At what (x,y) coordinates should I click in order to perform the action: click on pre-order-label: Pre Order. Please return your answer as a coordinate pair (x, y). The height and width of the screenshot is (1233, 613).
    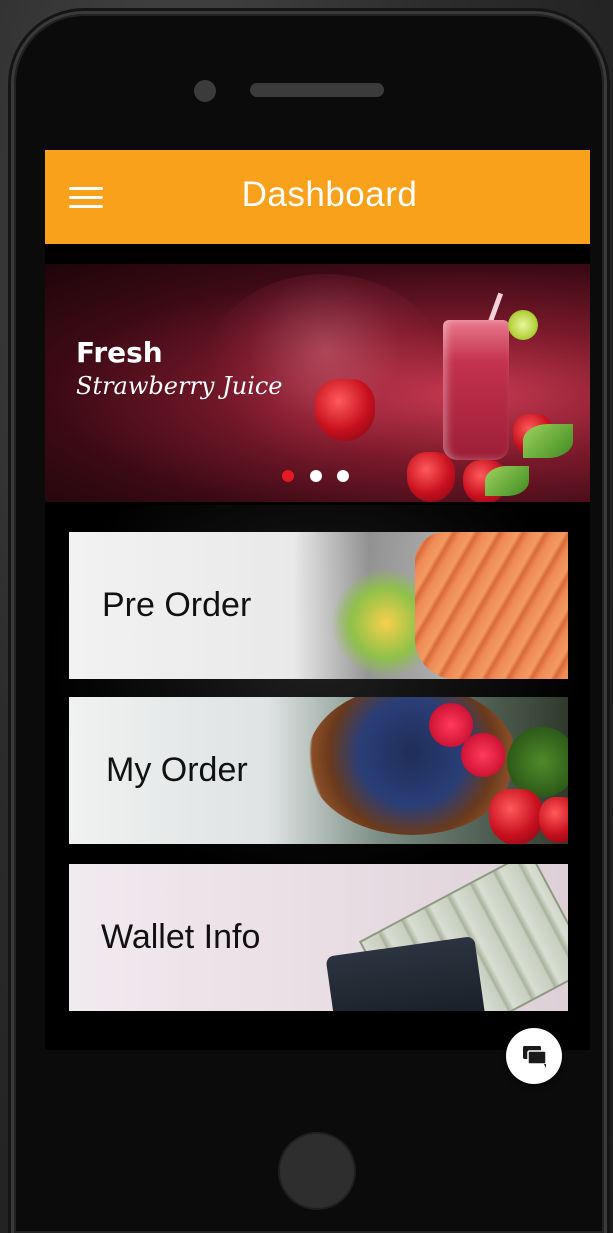
    Looking at the image, I should click on (177, 605).